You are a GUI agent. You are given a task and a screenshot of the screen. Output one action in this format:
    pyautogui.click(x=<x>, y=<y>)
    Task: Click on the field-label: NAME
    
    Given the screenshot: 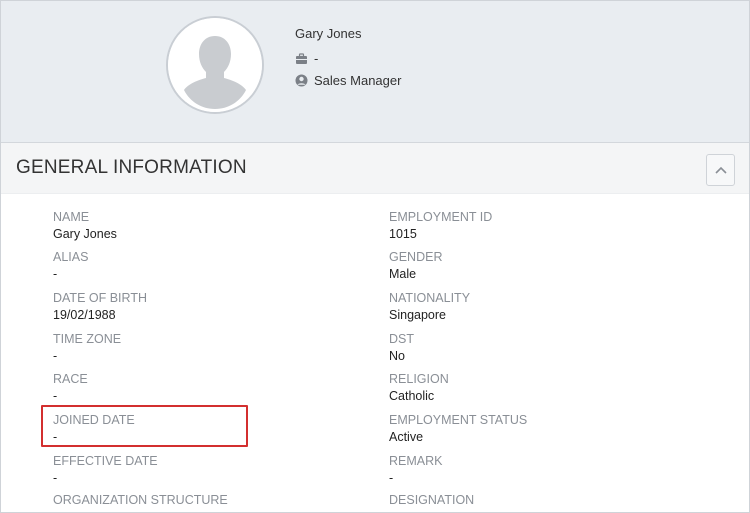 What is the action you would take?
    pyautogui.click(x=71, y=217)
    